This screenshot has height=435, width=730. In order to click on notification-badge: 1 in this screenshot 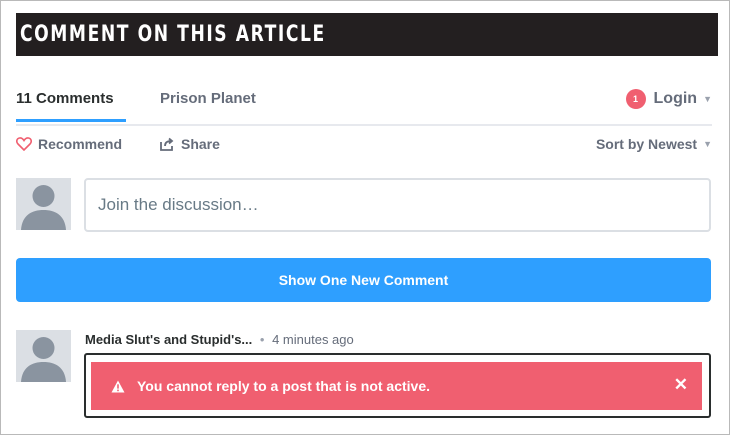, I will do `click(635, 99)`.